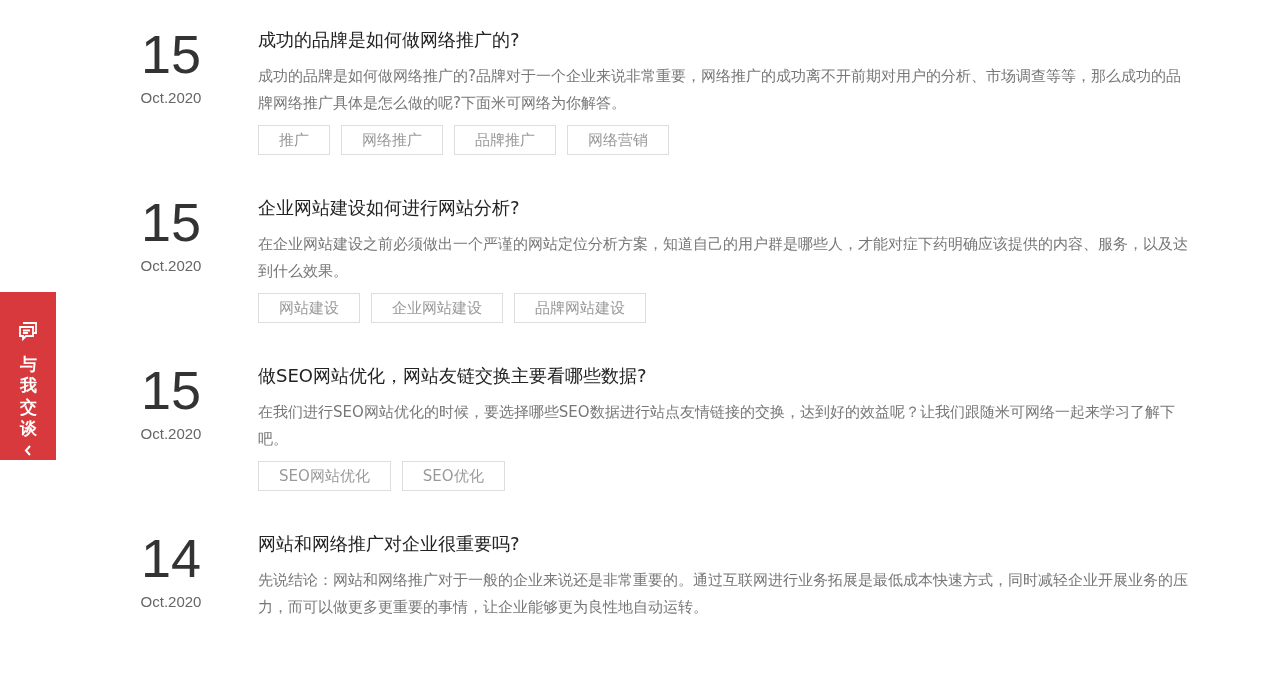 Image resolution: width=1264 pixels, height=675 pixels. Describe the element at coordinates (294, 140) in the screenshot. I see `tag-link: 推广` at that location.